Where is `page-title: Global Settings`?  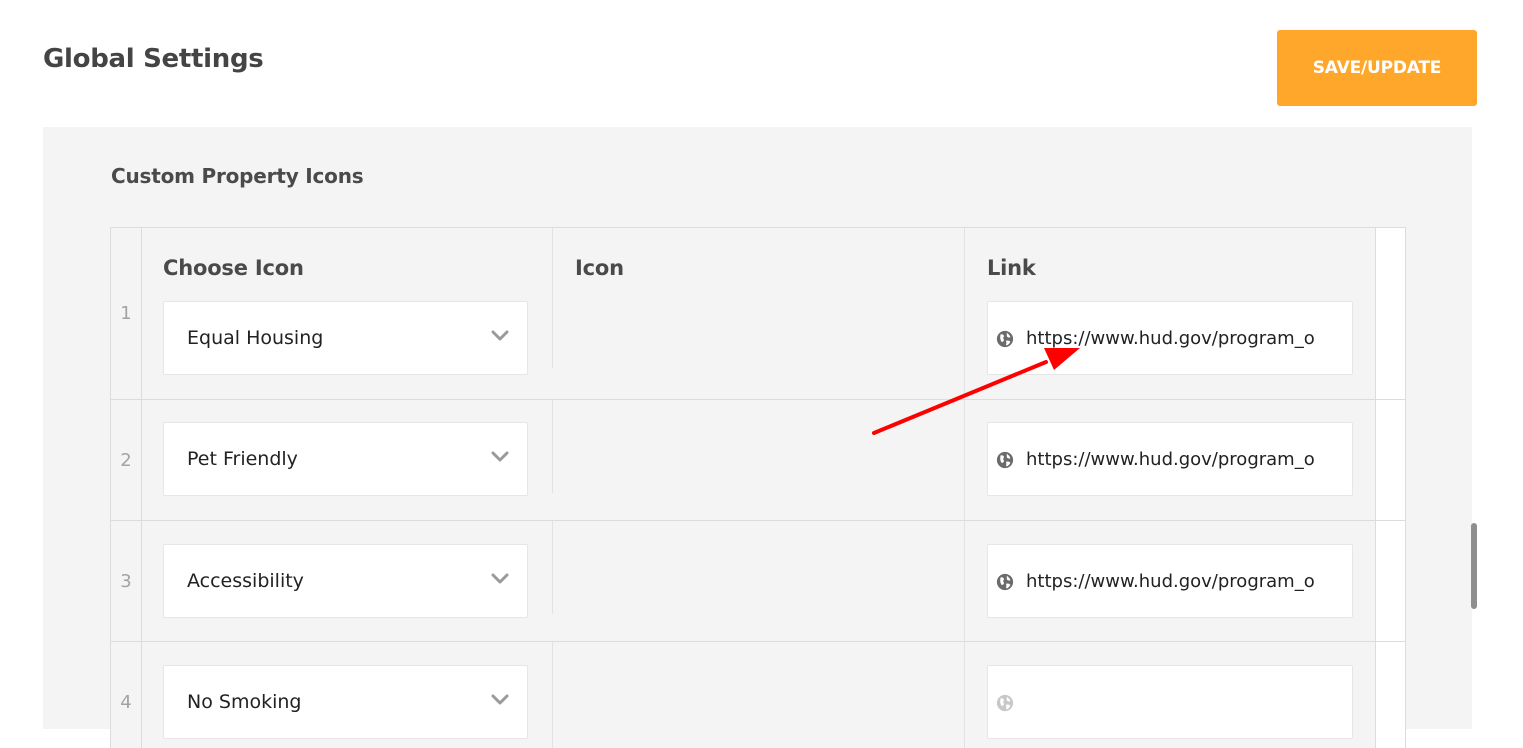
page-title: Global Settings is located at coordinates (153, 59).